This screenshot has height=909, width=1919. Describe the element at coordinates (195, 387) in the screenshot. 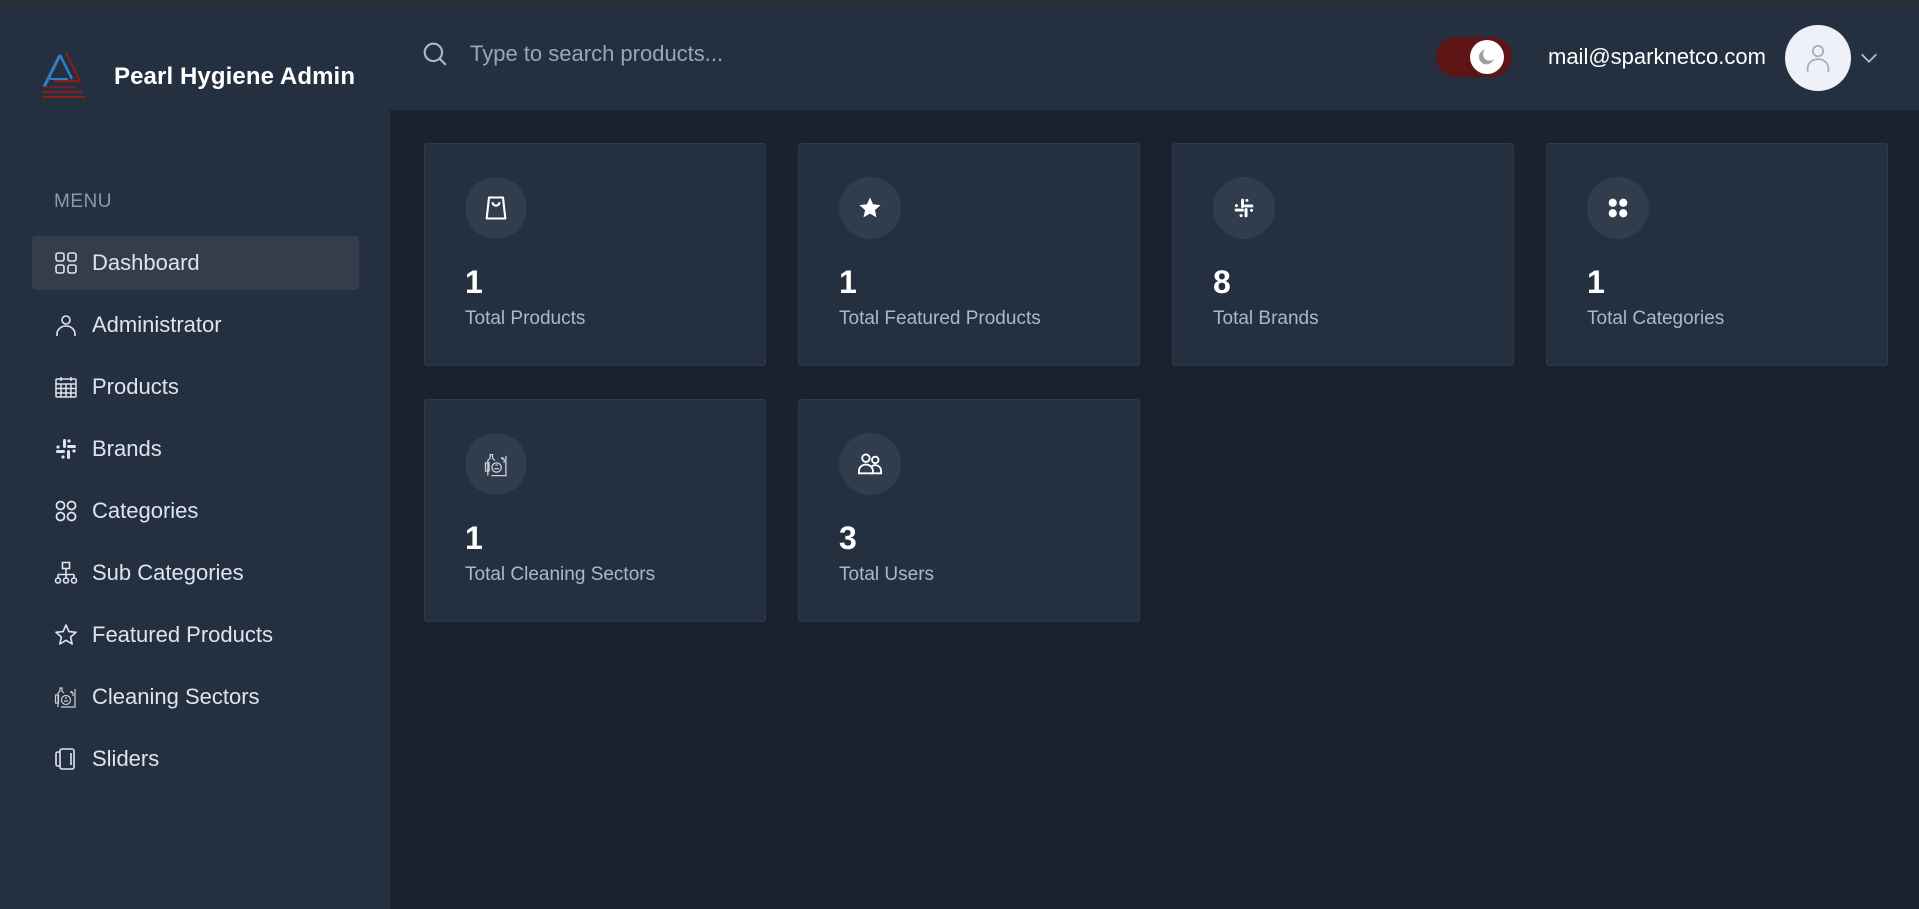

I see `sidebar-item-products: Products` at that location.